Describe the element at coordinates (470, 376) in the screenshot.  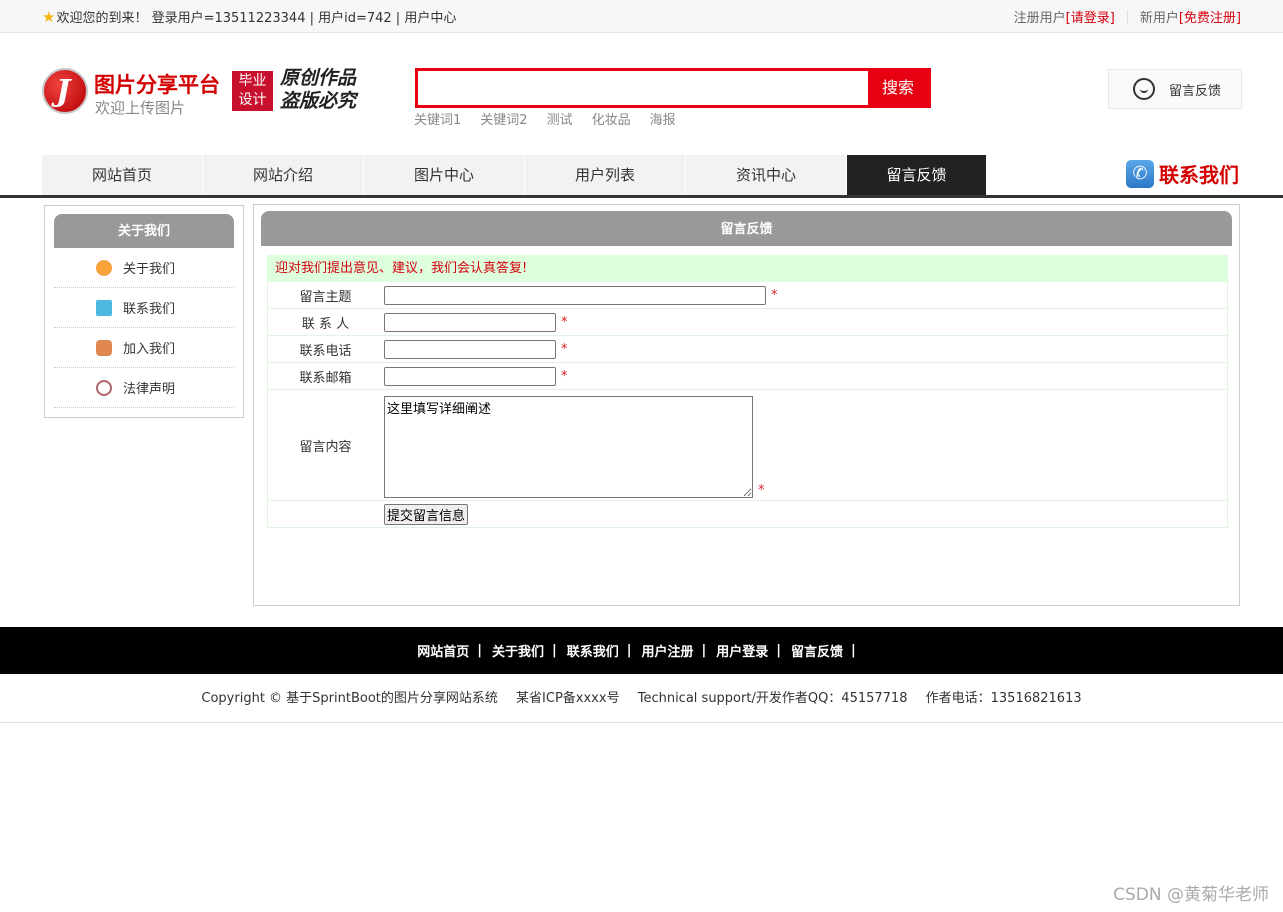
I see `email-input` at that location.